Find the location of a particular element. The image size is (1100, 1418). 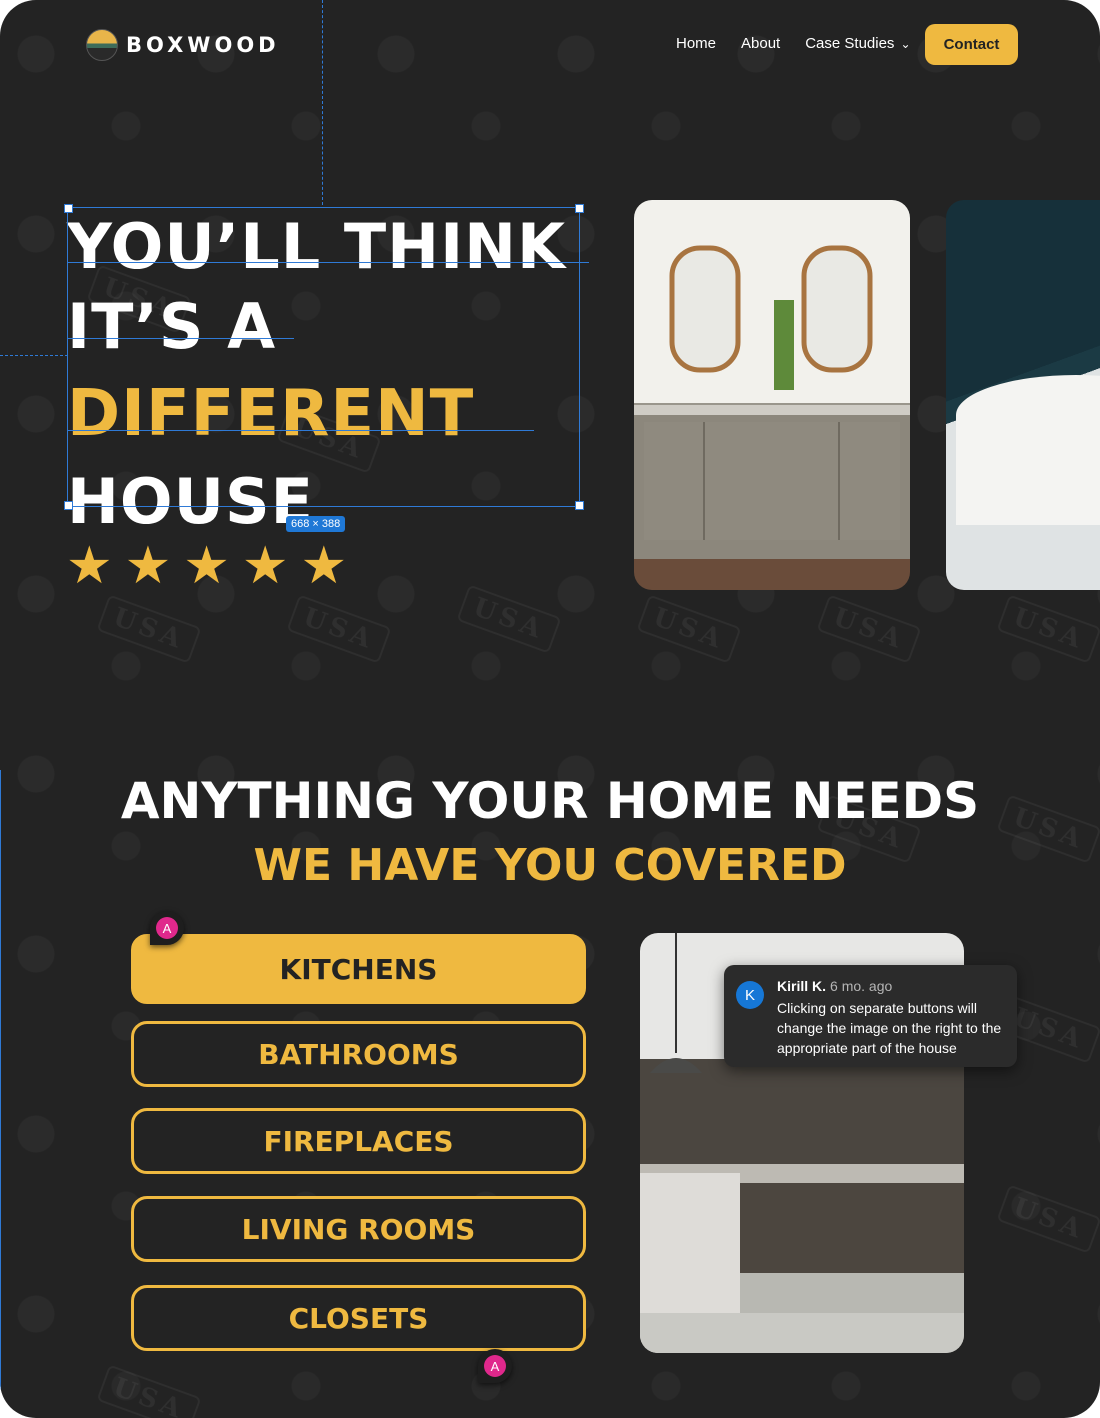

nav-link-home: Home is located at coordinates (696, 43).